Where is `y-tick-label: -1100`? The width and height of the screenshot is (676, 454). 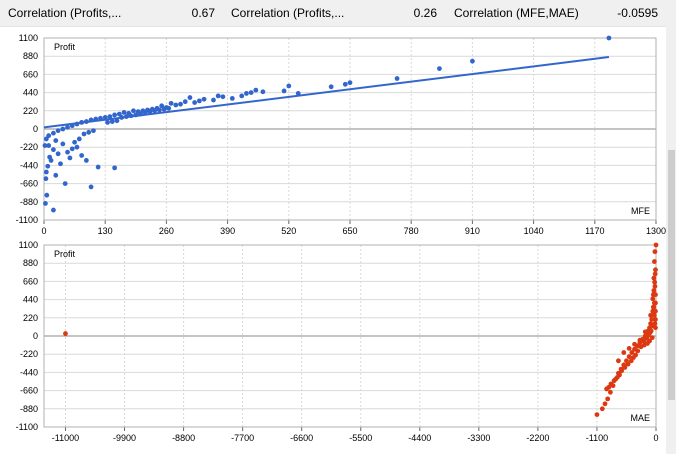 y-tick-label: -1100 is located at coordinates (27, 220).